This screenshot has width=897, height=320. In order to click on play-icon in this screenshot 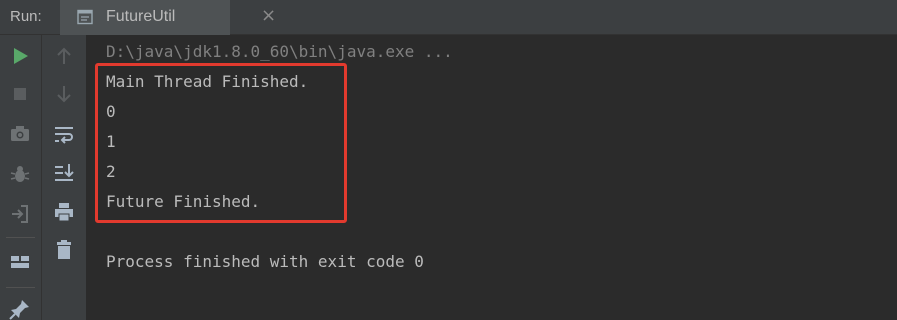, I will do `click(20, 56)`.